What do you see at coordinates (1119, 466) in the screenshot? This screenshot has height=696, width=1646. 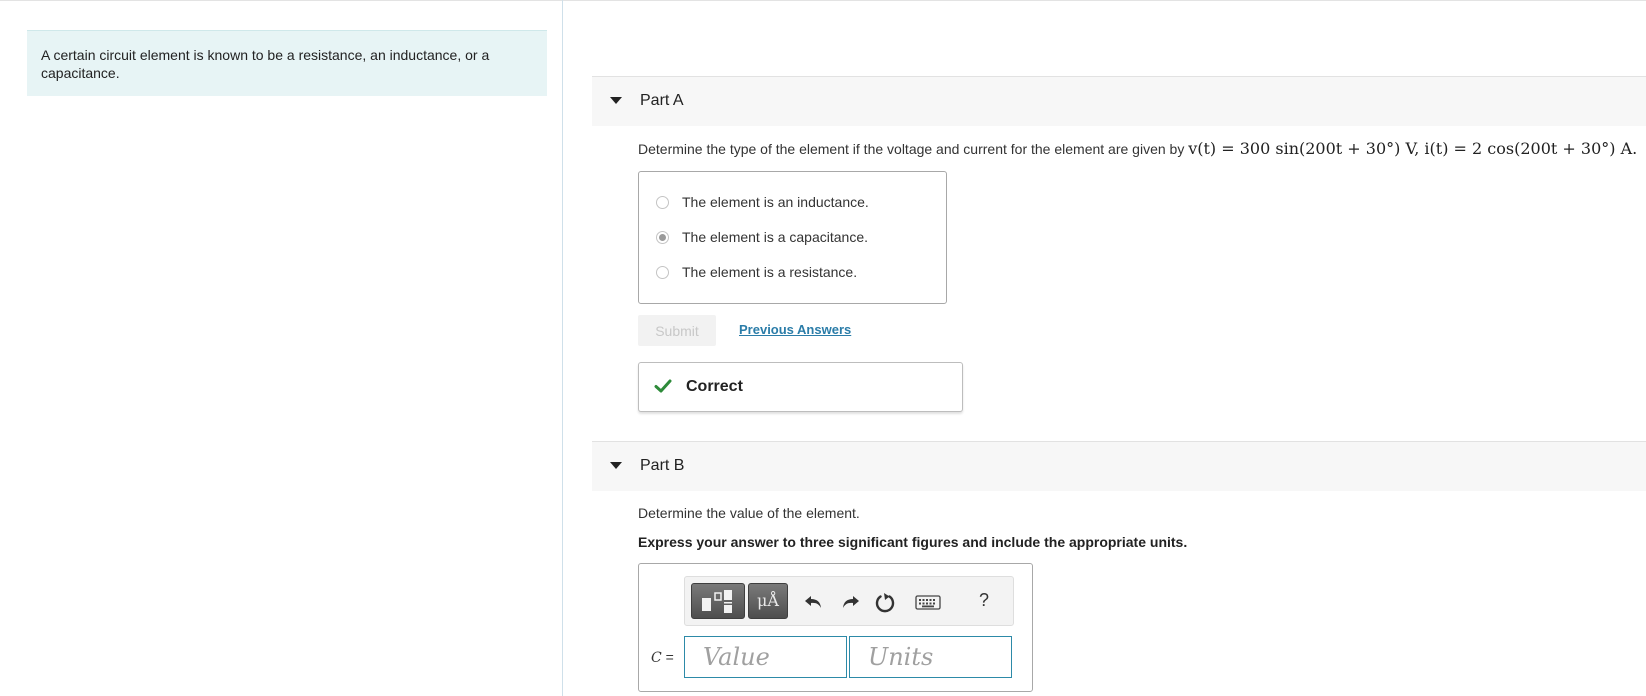 I see `part-b-header: Part B` at bounding box center [1119, 466].